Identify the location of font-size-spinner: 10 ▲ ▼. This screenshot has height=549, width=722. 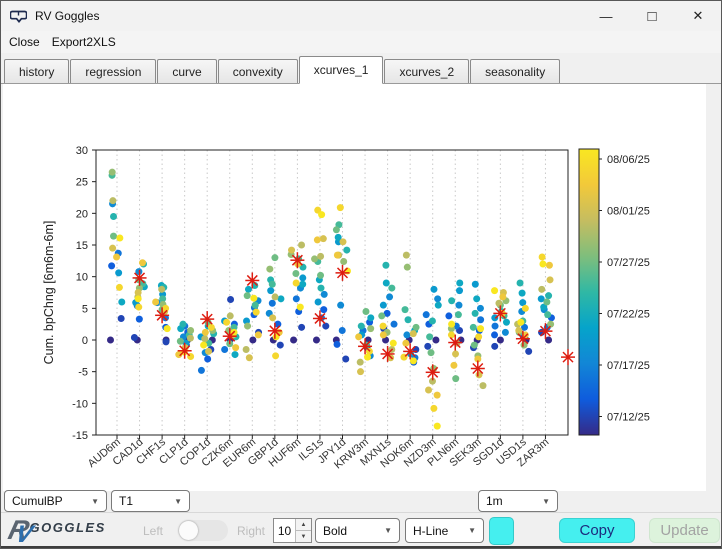
(292, 530).